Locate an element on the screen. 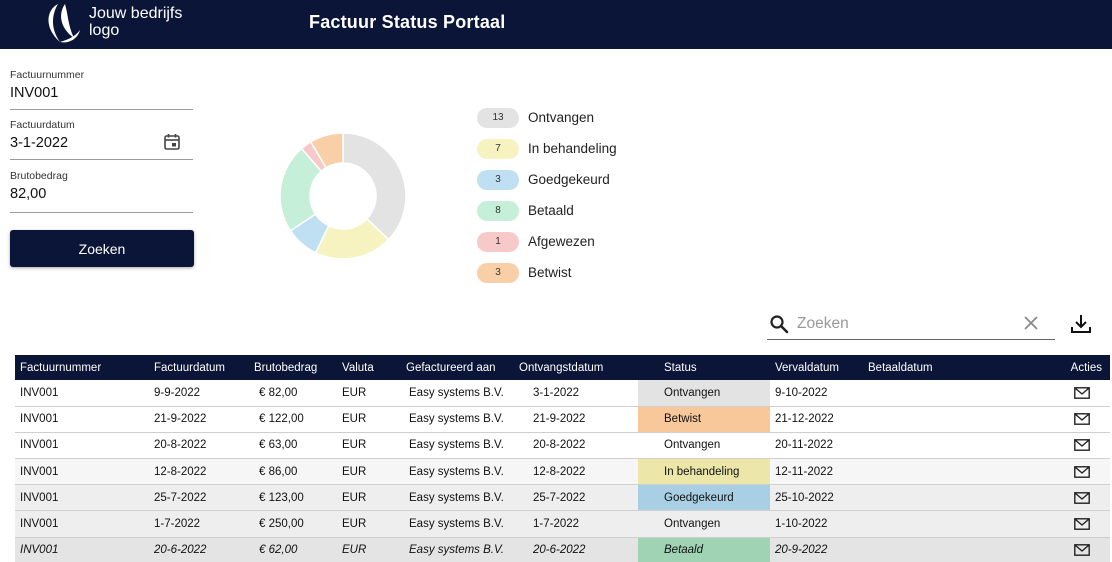 The height and width of the screenshot is (562, 1112). cell-due-date: 1-10-2022 is located at coordinates (816, 524).